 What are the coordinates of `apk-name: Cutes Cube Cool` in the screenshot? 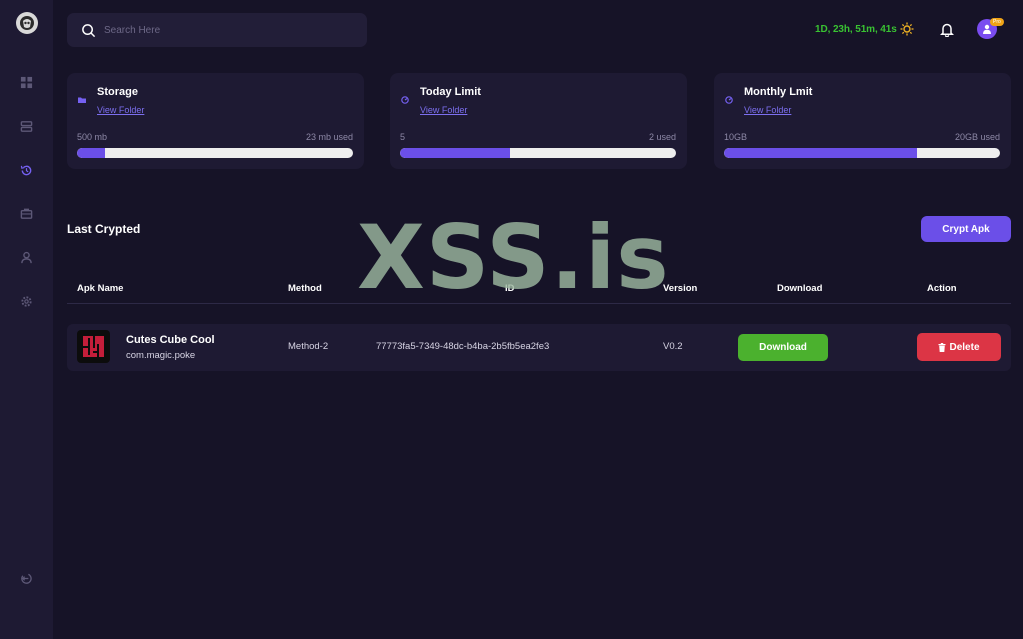 It's located at (170, 340).